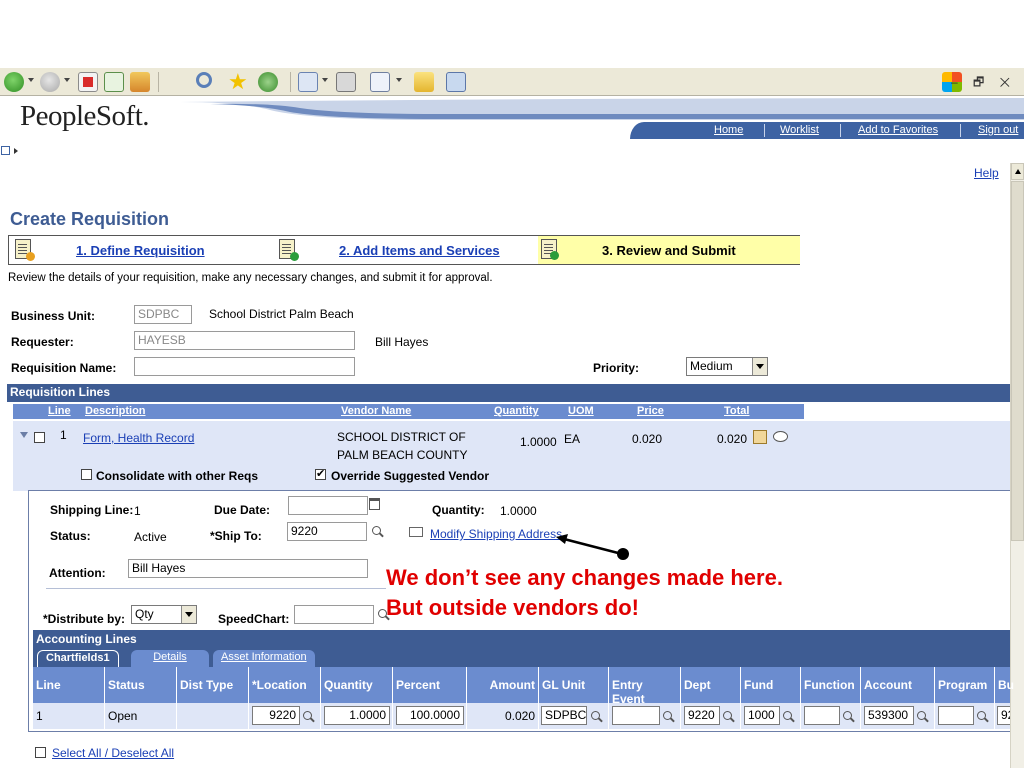  Describe the element at coordinates (799, 130) in the screenshot. I see `nav-worklist-link: Worklist` at that location.